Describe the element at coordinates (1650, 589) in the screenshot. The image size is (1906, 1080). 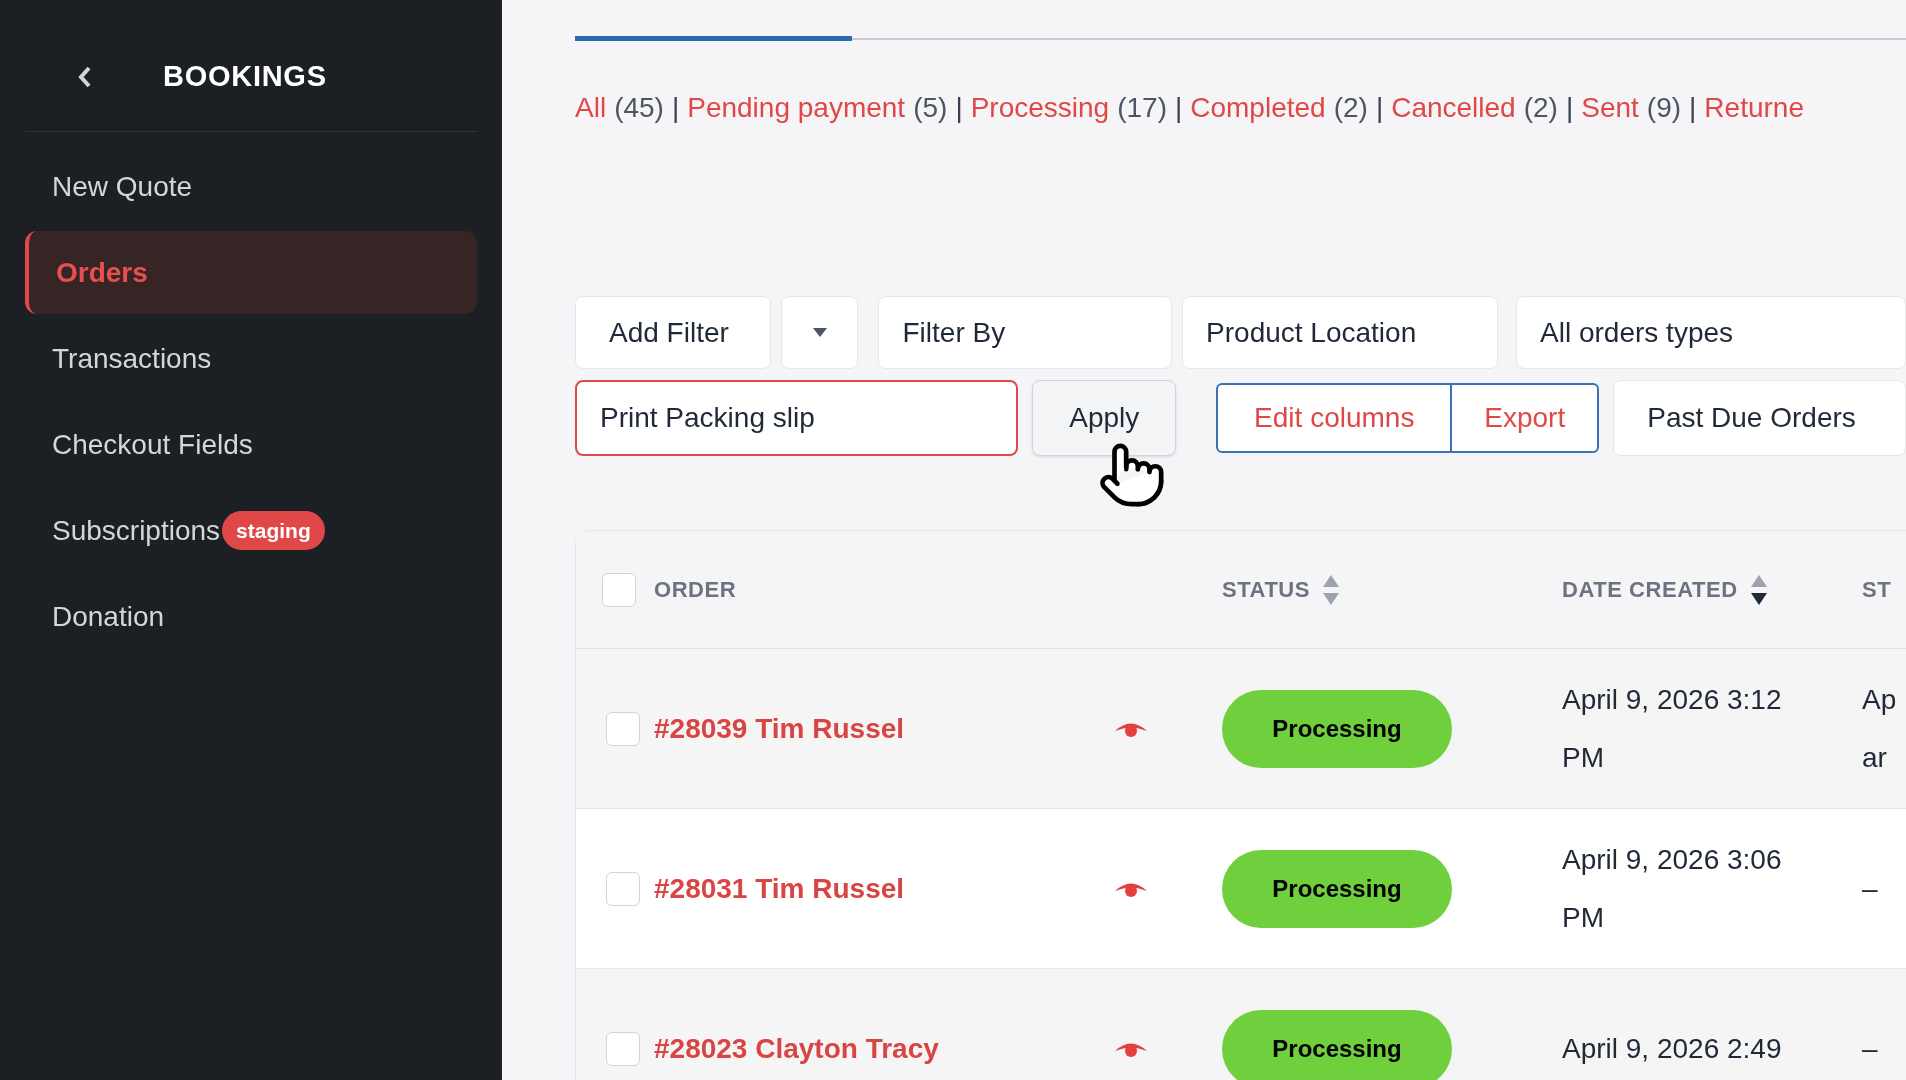
I see `column-header: DATE CREATED` at that location.